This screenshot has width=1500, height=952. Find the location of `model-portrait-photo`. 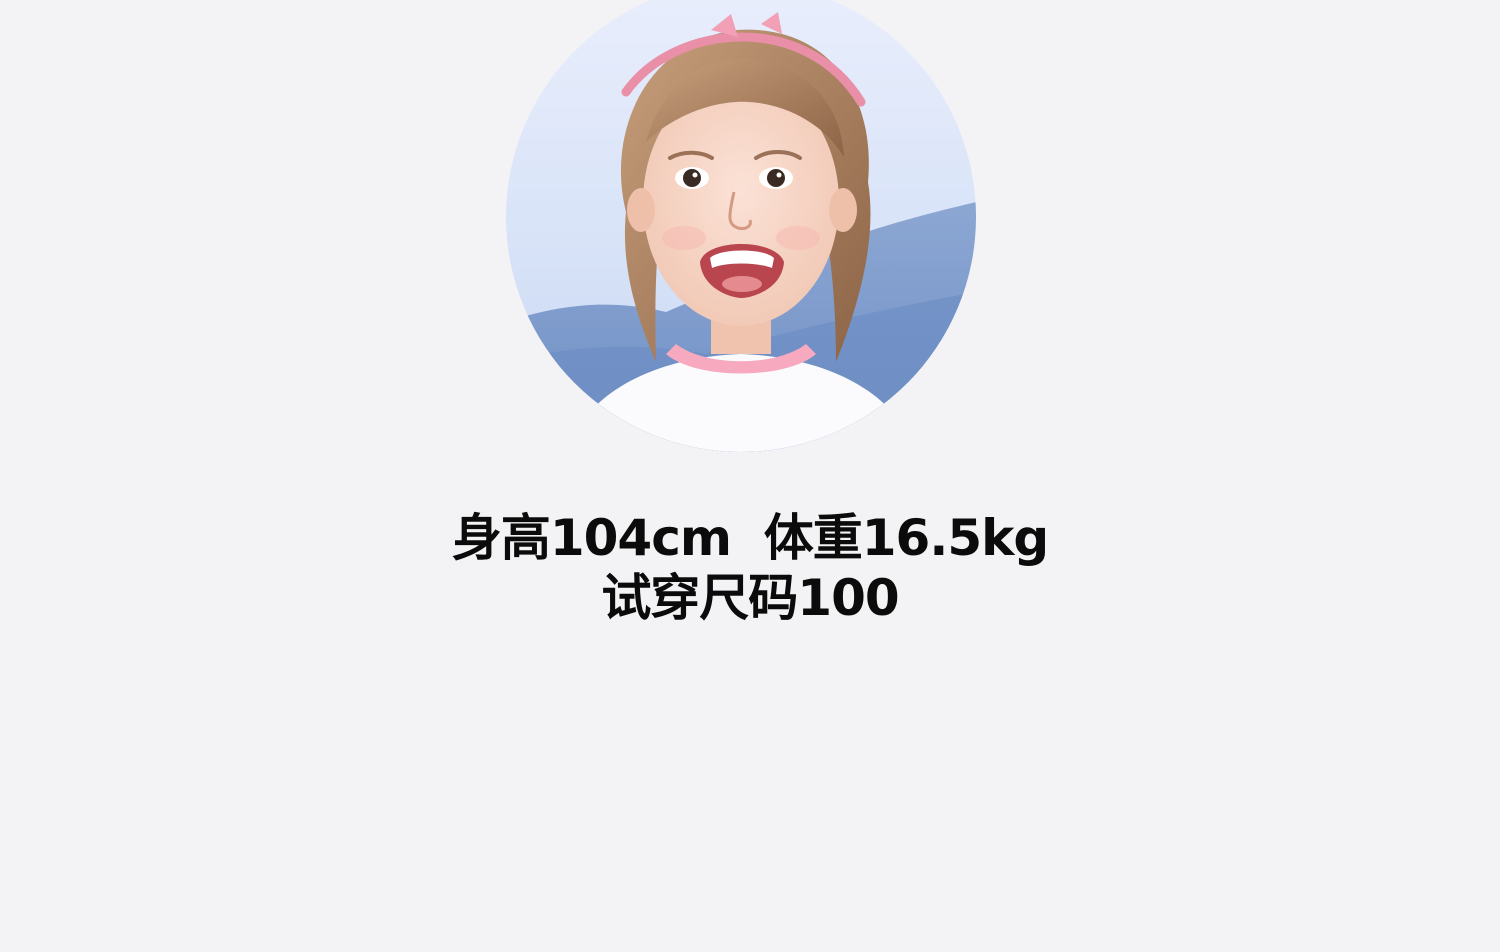

model-portrait-photo is located at coordinates (741, 226).